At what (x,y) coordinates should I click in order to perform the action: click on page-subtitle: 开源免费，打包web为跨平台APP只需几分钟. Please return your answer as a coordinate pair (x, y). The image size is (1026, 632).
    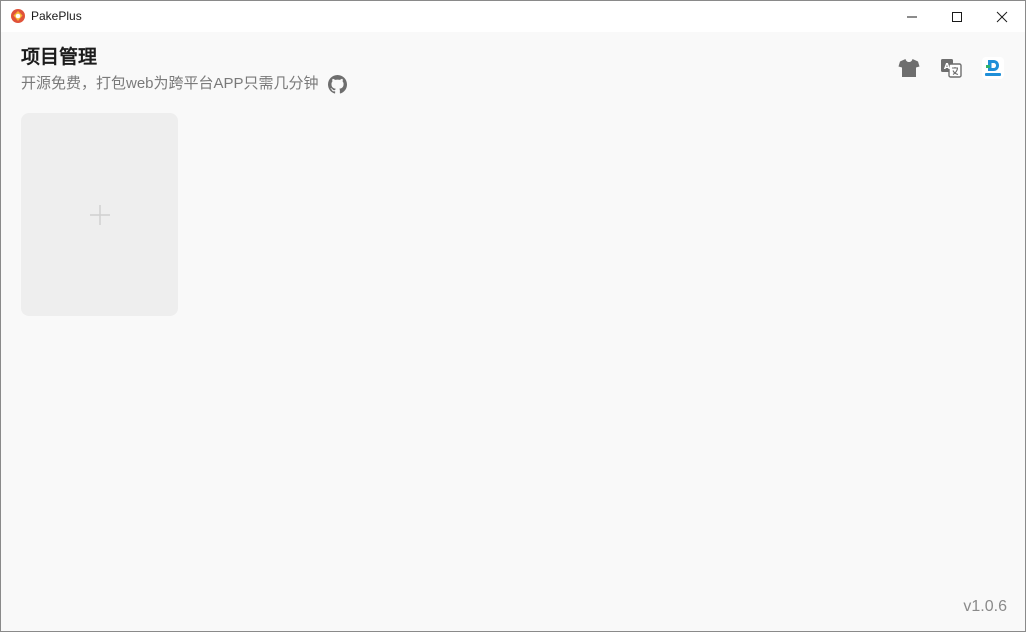
    Looking at the image, I should click on (170, 83).